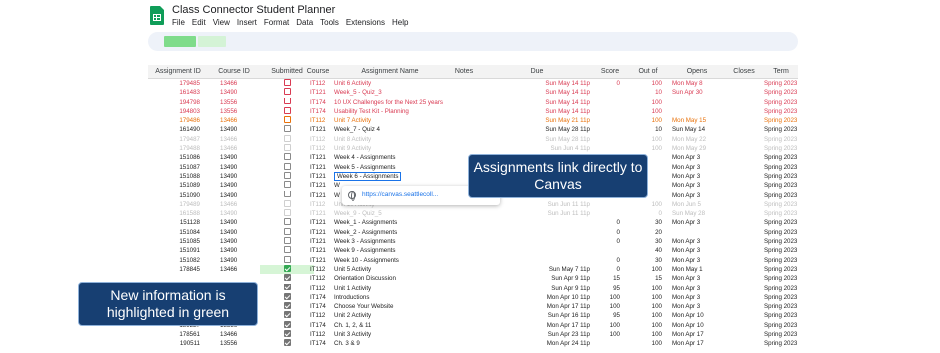  I want to click on assignment-name-cell: Unit 3 Activity, so click(390, 334).